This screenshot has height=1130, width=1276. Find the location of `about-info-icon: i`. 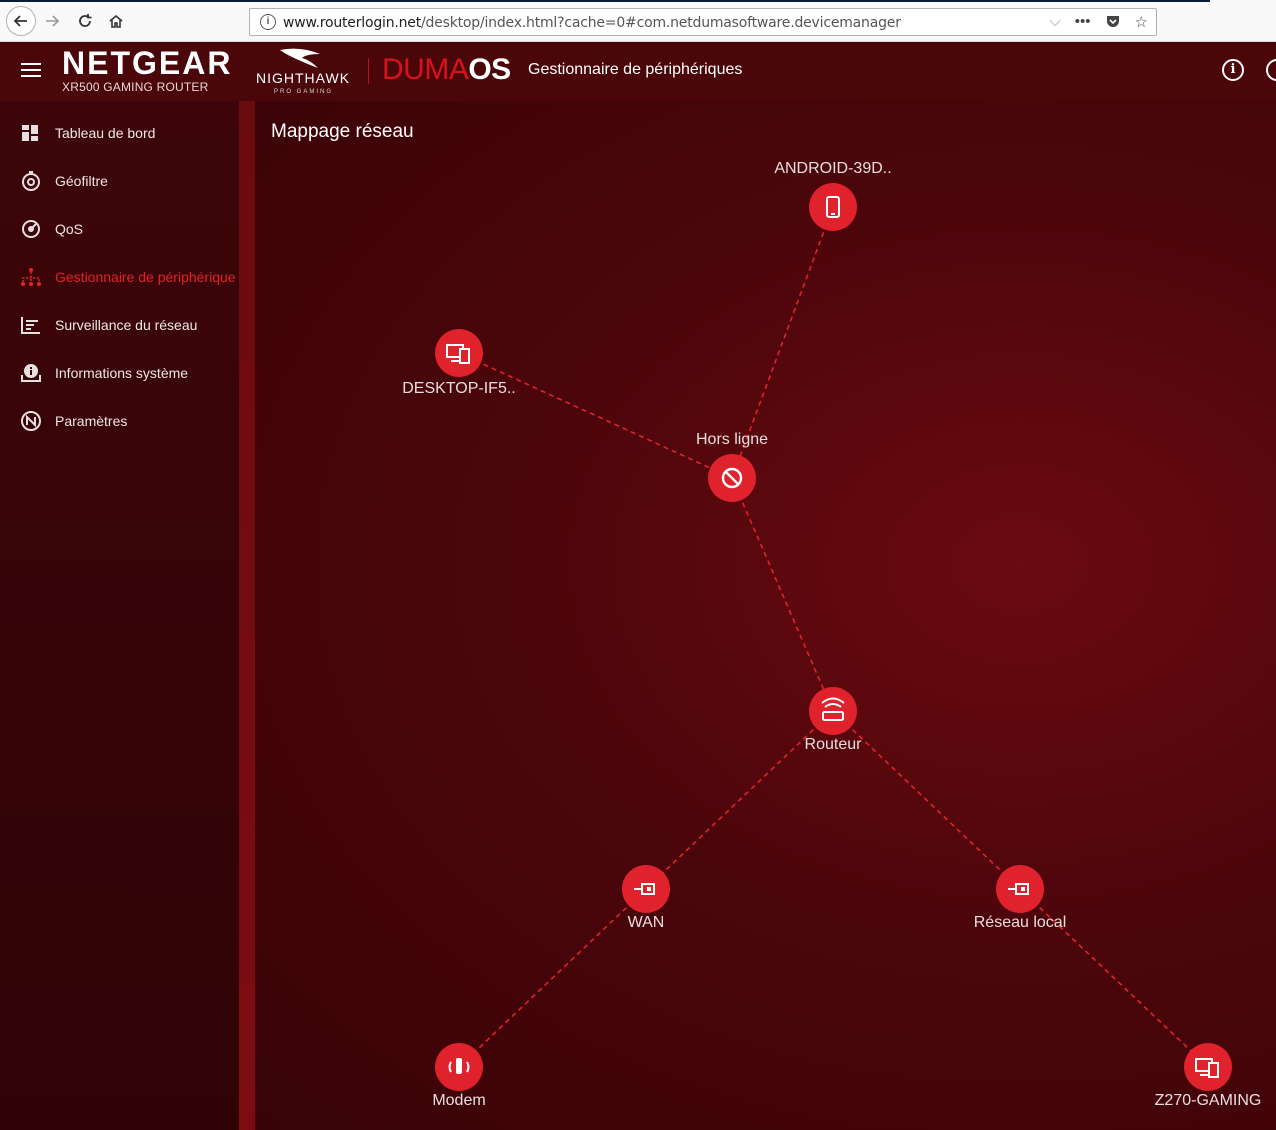

about-info-icon: i is located at coordinates (1233, 70).